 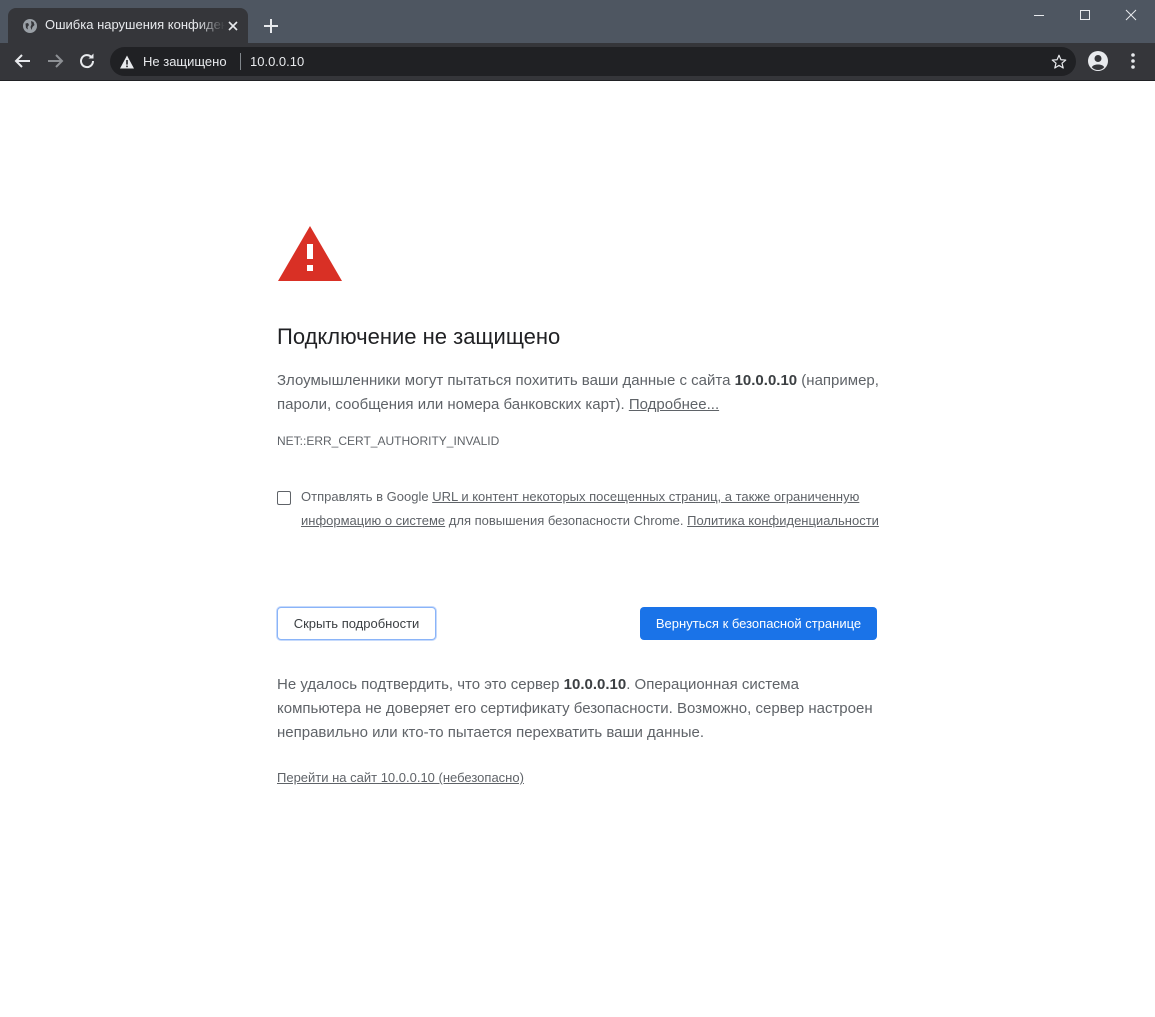 What do you see at coordinates (1059, 62) in the screenshot?
I see `bookmark-star-icon` at bounding box center [1059, 62].